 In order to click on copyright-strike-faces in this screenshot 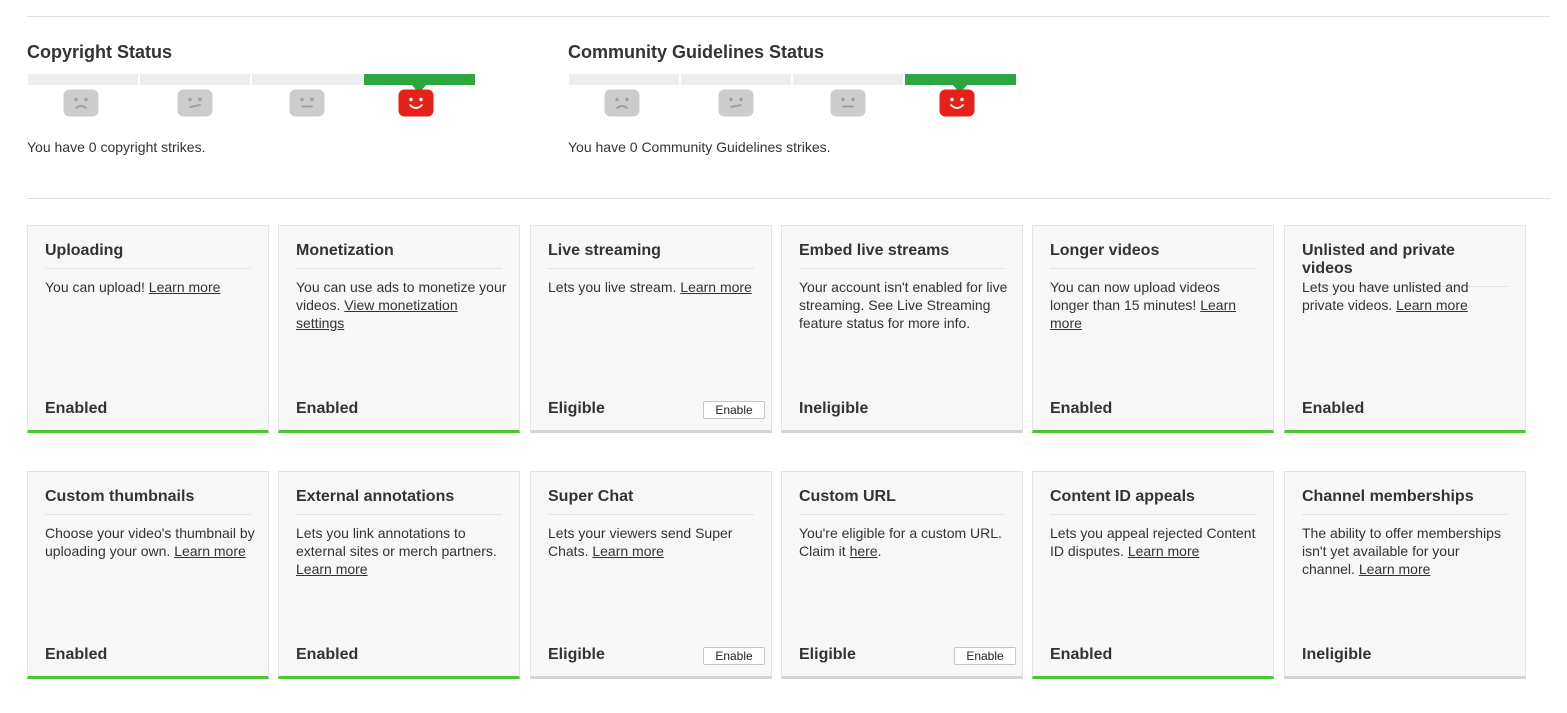, I will do `click(251, 107)`.